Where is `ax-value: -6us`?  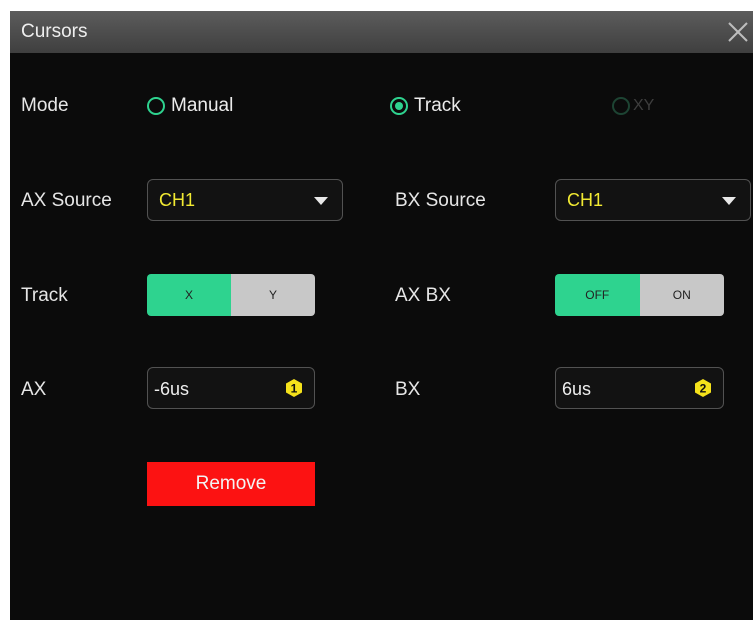 ax-value: -6us is located at coordinates (172, 389).